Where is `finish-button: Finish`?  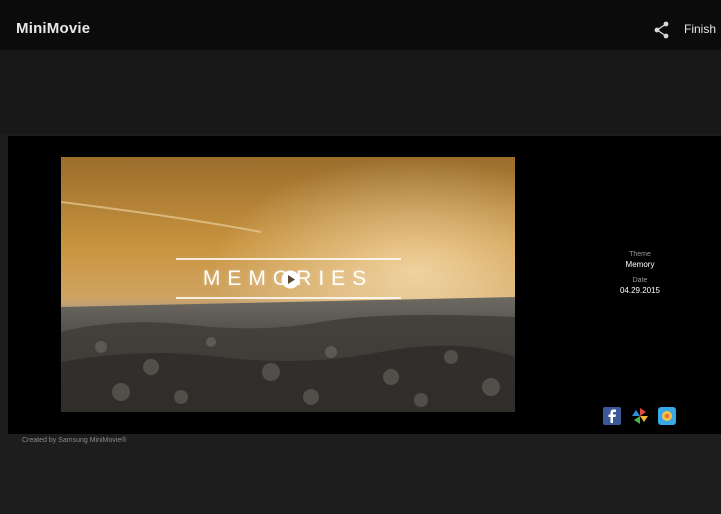
finish-button: Finish is located at coordinates (700, 29).